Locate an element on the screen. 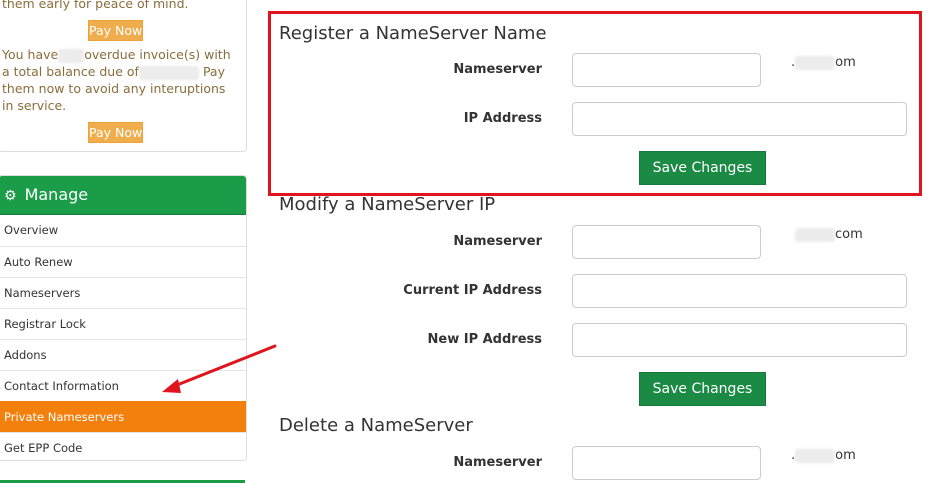  modify-nameserver-label: Nameserver is located at coordinates (497, 241).